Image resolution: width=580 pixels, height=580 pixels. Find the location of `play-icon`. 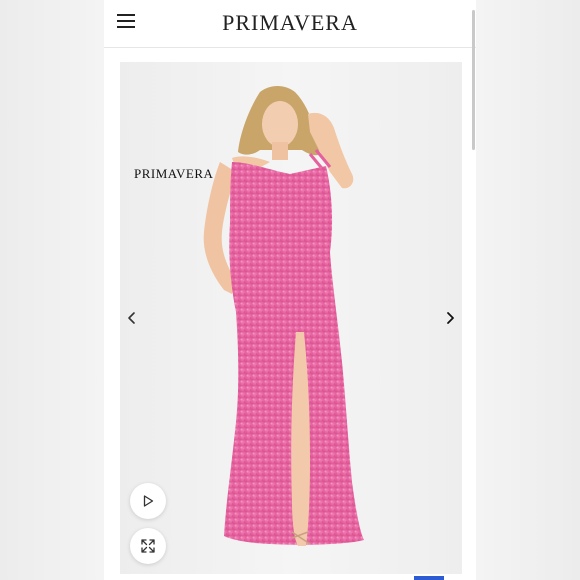

play-icon is located at coordinates (148, 501).